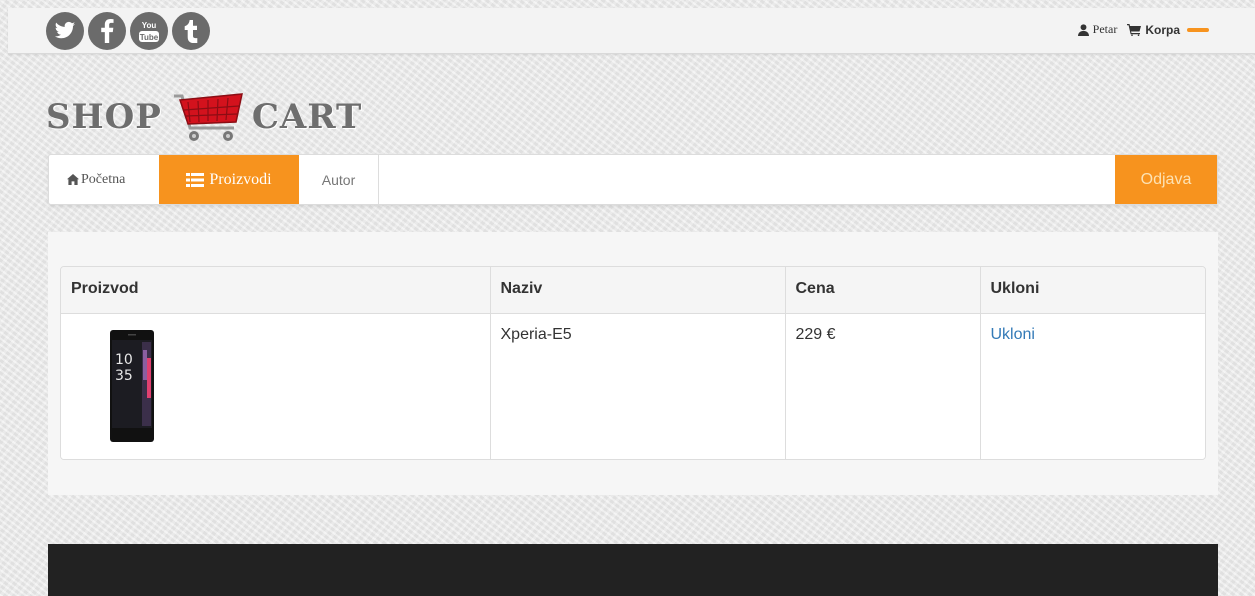 The image size is (1255, 596). Describe the element at coordinates (638, 290) in the screenshot. I see `column-header-name: Naziv` at that location.